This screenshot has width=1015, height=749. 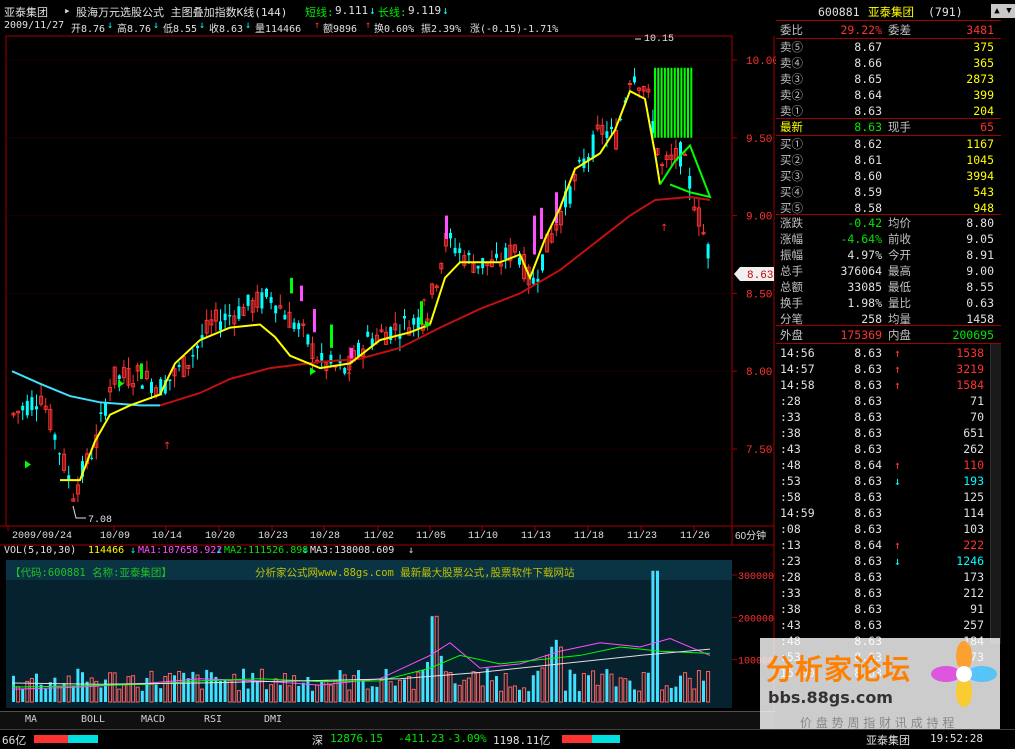 I want to click on tick-time: :13, so click(x=790, y=545).